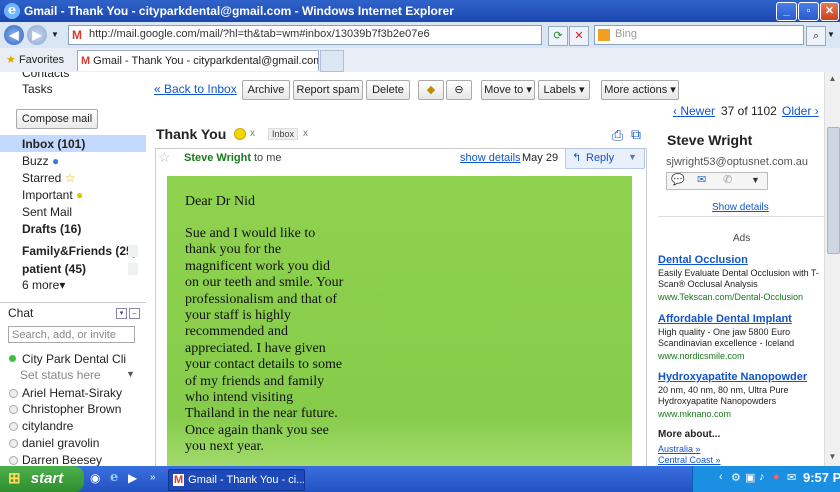 The image size is (840, 492). I want to click on chat-search-input: Search, add, or invite, so click(71, 334).